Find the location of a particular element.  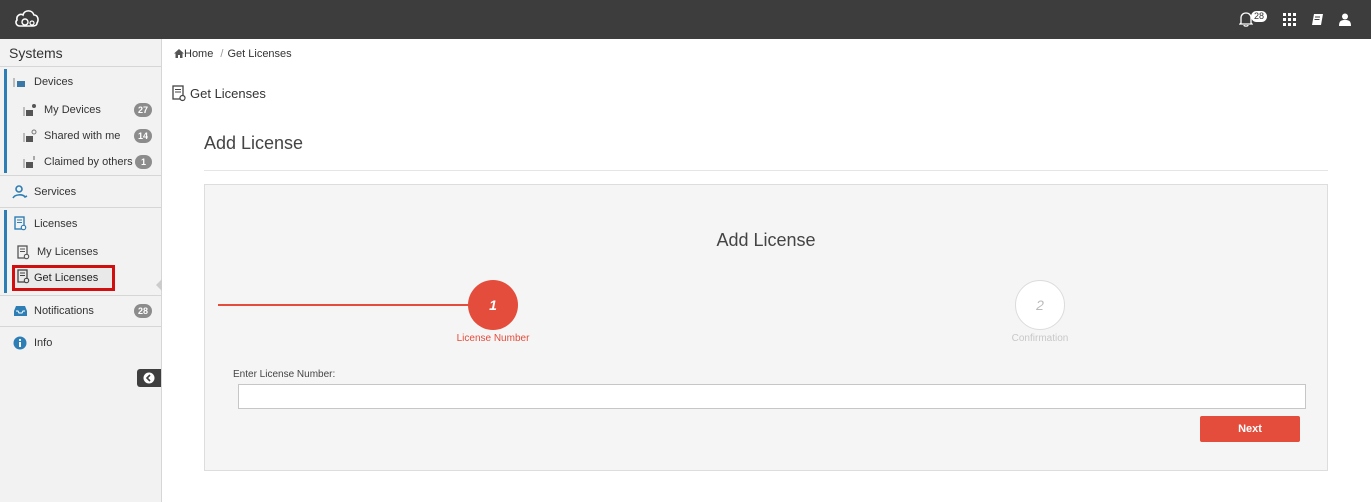

sidebar-item-get-licenses: Get Licenses is located at coordinates (63, 278).